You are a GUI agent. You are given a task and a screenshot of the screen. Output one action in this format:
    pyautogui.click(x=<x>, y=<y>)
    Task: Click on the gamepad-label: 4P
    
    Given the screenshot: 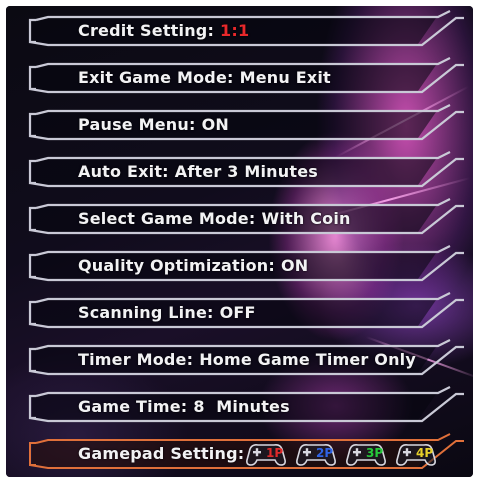 What is the action you would take?
    pyautogui.click(x=425, y=453)
    